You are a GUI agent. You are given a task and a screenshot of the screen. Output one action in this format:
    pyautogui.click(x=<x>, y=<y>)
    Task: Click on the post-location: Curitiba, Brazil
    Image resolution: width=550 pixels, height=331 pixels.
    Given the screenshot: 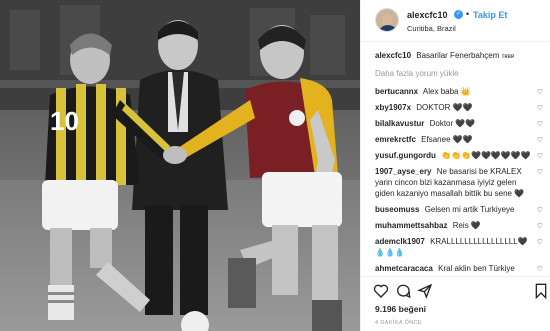 What is the action you would take?
    pyautogui.click(x=431, y=28)
    